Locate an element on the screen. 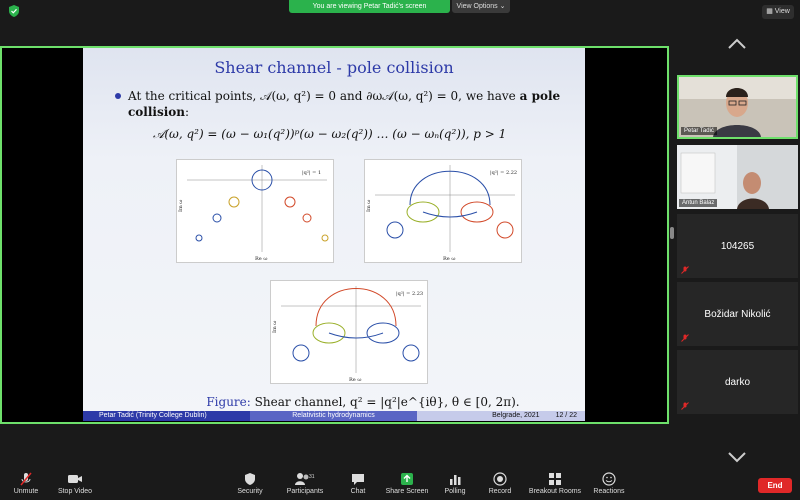  pole-plot-1: |q²| = 1 Re ω Im ω is located at coordinates (255, 211).